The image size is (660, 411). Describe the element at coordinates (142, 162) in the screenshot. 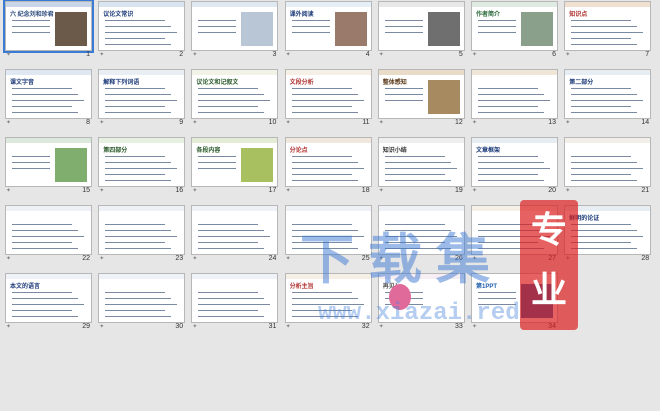

I see `slide-preview: 第四部分` at that location.